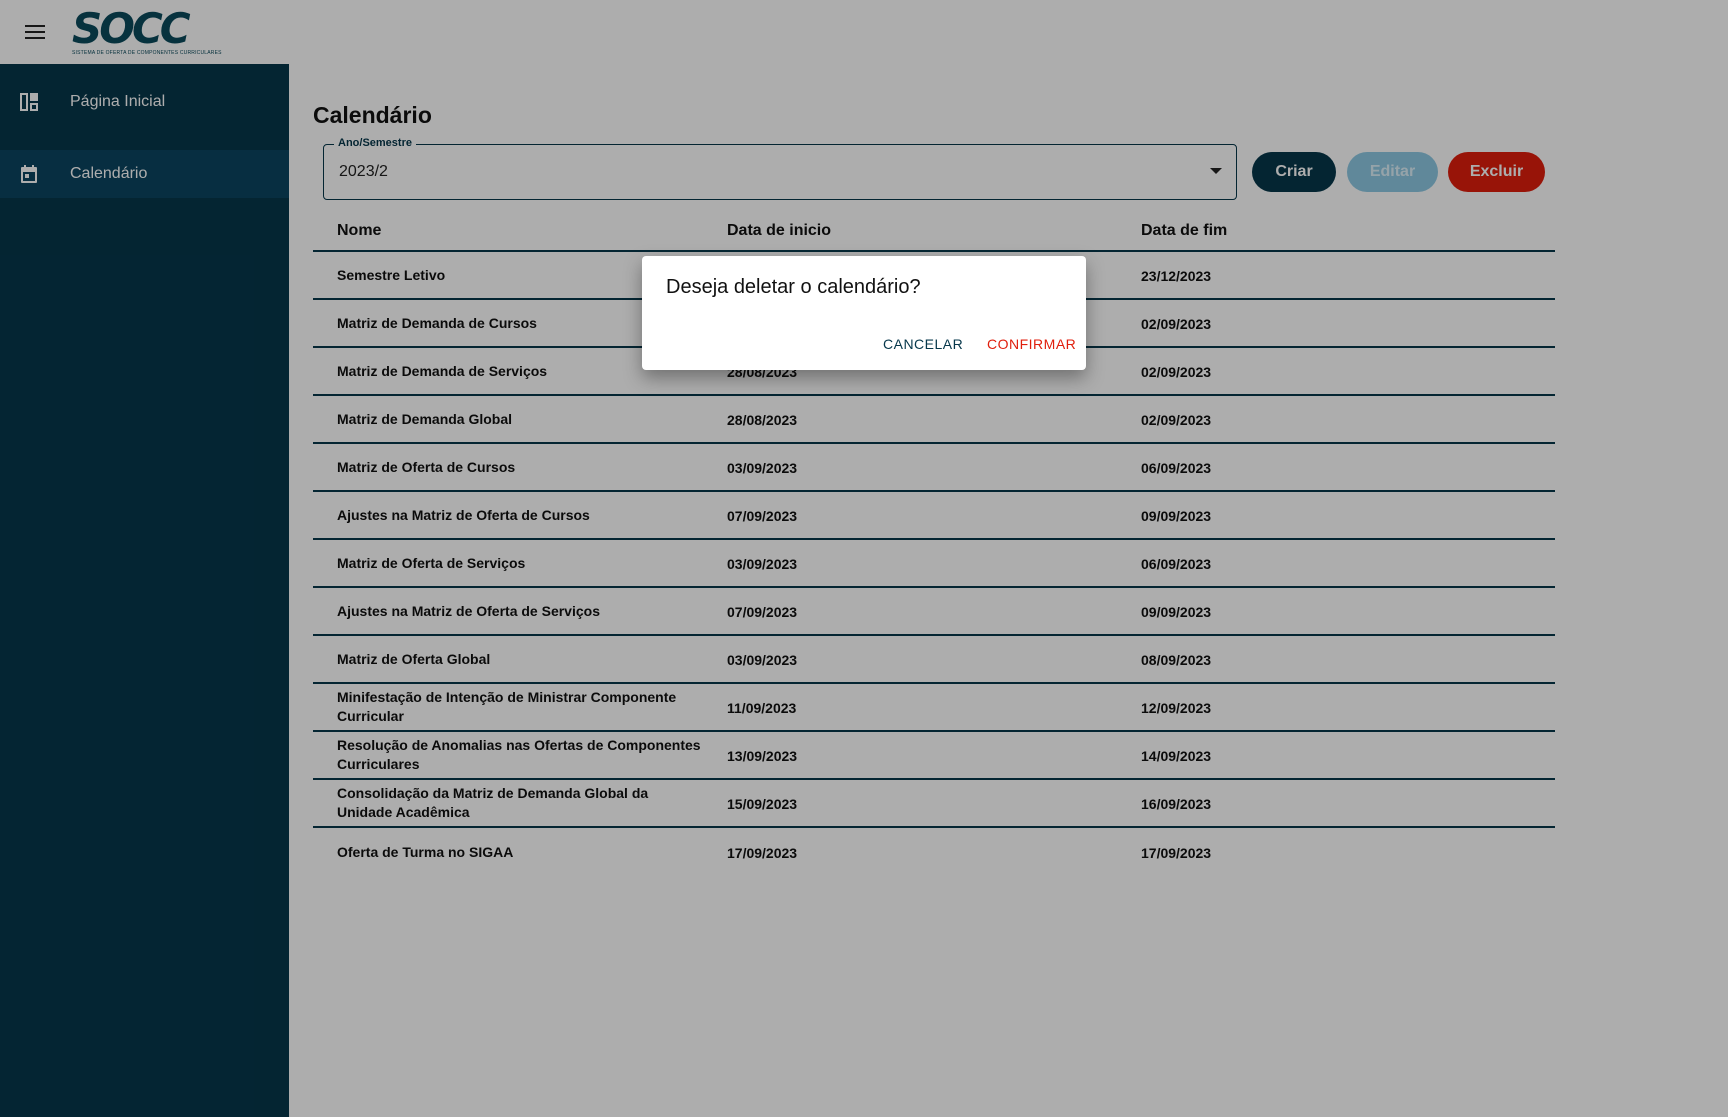  What do you see at coordinates (1031, 344) in the screenshot?
I see `confirm-button: CONFIRMAR` at bounding box center [1031, 344].